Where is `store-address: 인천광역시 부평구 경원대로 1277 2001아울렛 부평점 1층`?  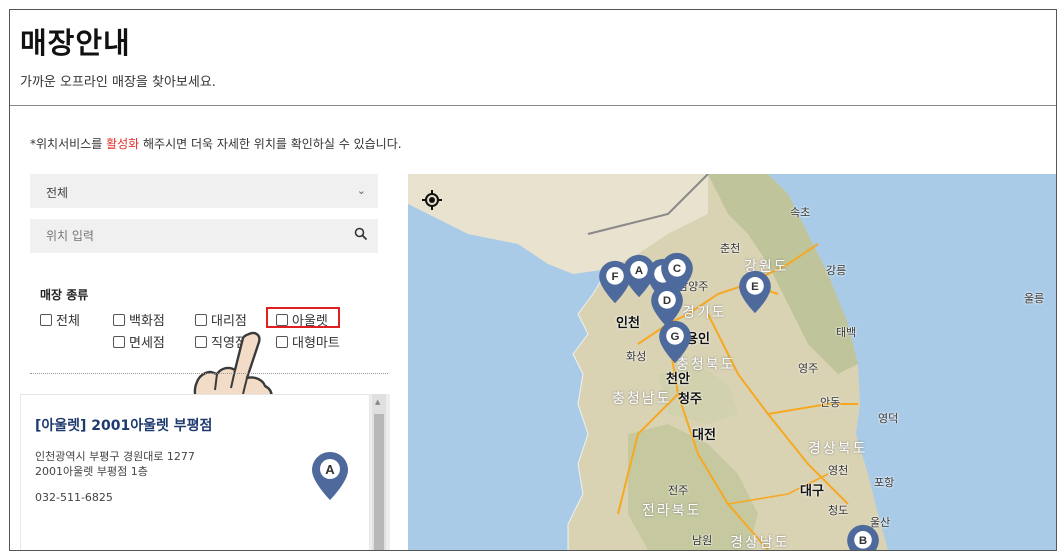 store-address: 인천광역시 부평구 경원대로 1277 2001아울렛 부평점 1층 is located at coordinates (115, 464).